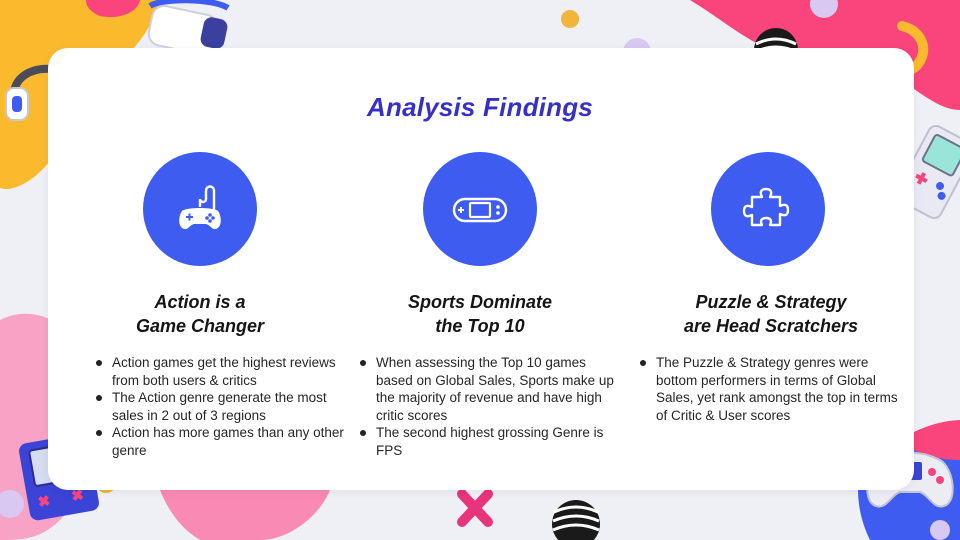 The width and height of the screenshot is (960, 540). What do you see at coordinates (771, 314) in the screenshot?
I see `finding-heading: Puzzle & Strategy are Head Scratchers` at bounding box center [771, 314].